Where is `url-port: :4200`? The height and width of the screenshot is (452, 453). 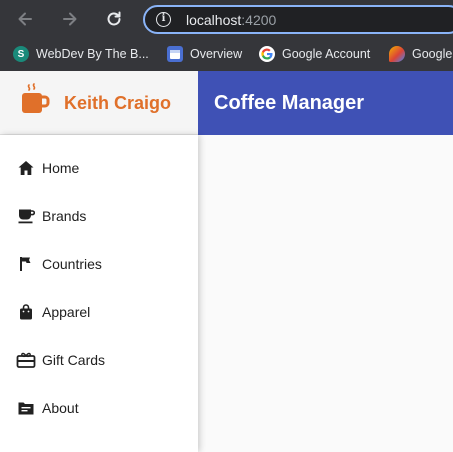 url-port: :4200 is located at coordinates (259, 20).